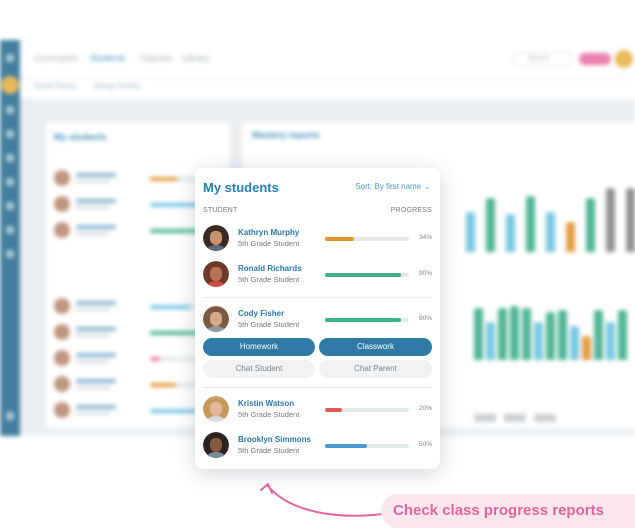 This screenshot has height=528, width=635. I want to click on tab-library: Library, so click(196, 58).